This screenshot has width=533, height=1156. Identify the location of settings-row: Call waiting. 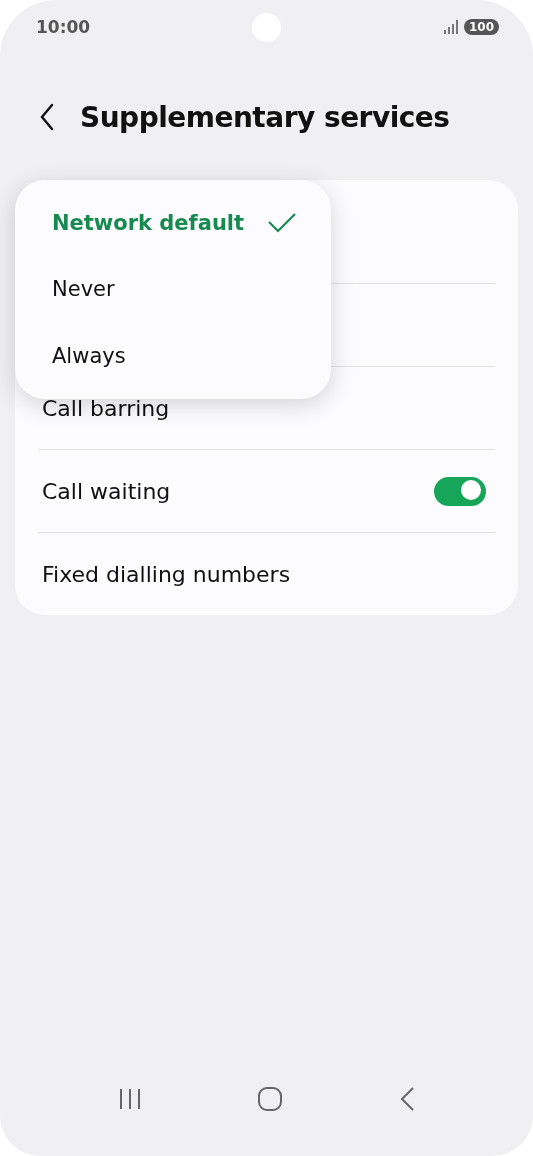
(266, 490).